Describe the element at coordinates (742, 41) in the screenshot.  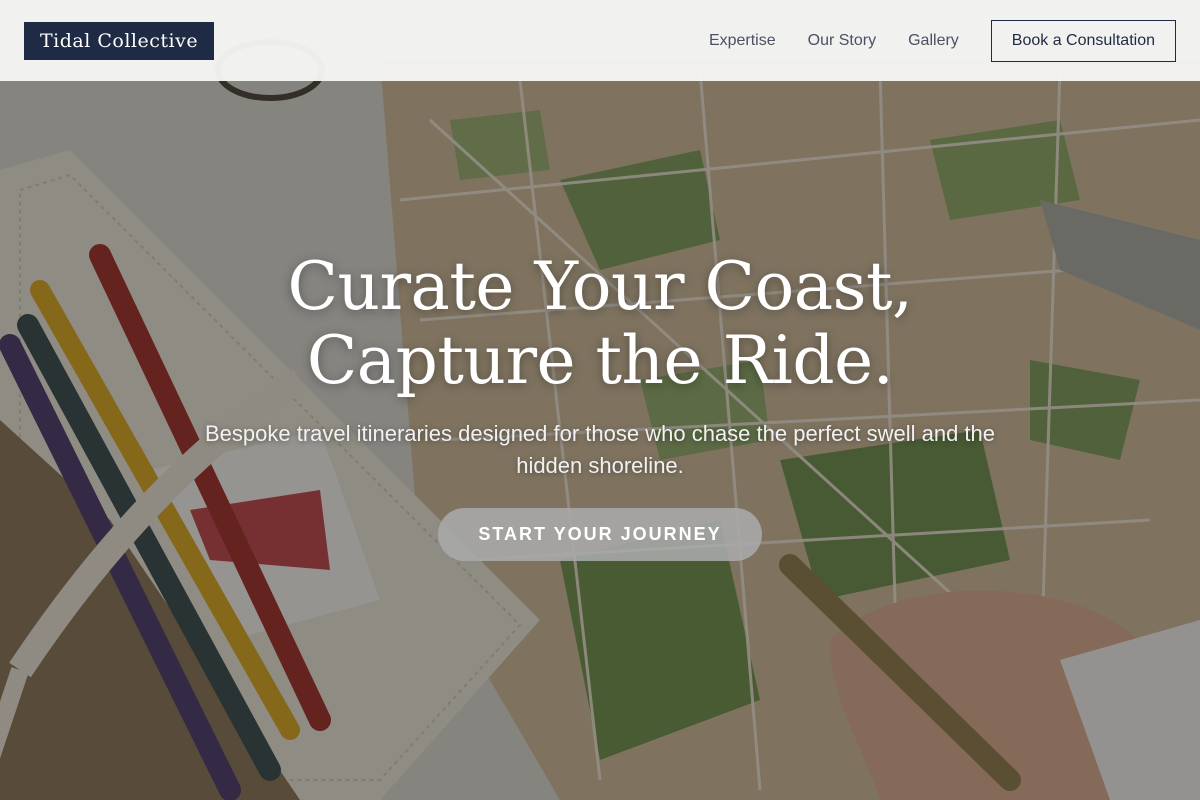
I see `nav-link-expertise: Expertise` at that location.